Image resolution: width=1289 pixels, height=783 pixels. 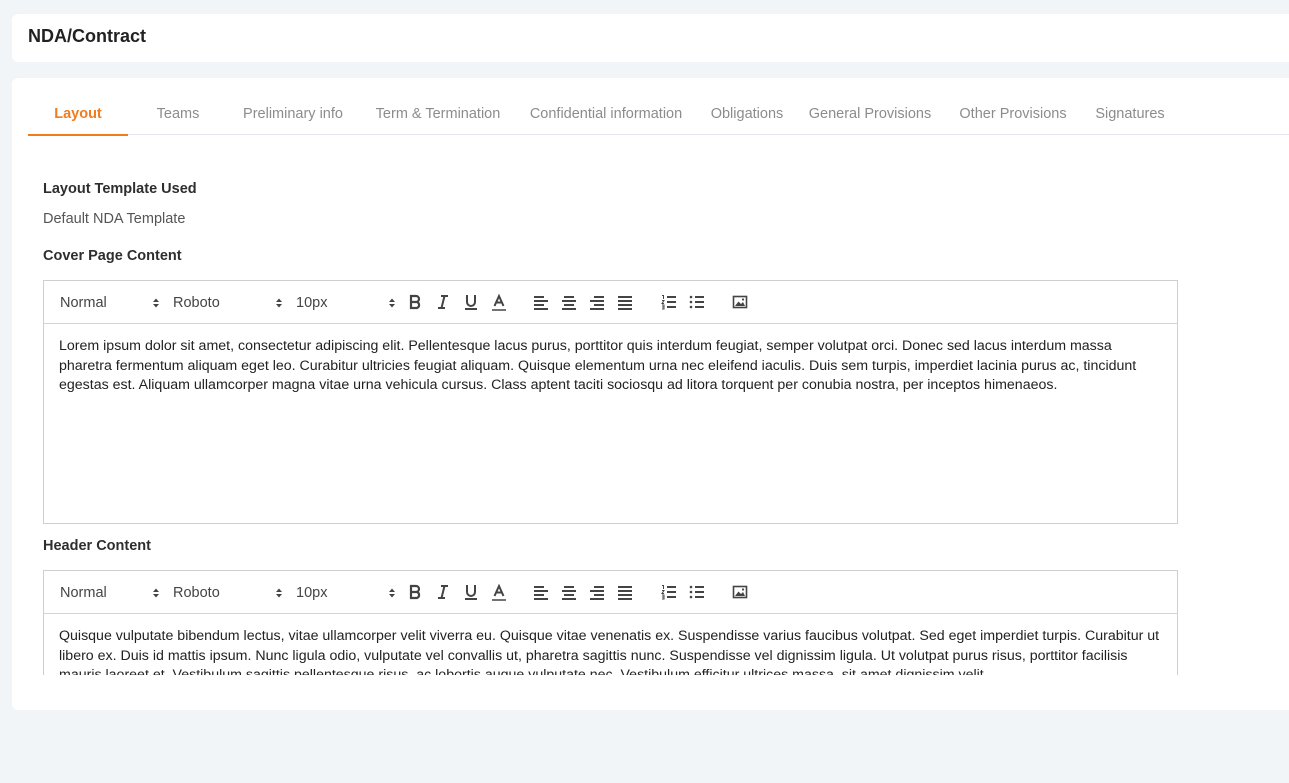 What do you see at coordinates (438, 115) in the screenshot?
I see `tab-term-termination: Term & Termination` at bounding box center [438, 115].